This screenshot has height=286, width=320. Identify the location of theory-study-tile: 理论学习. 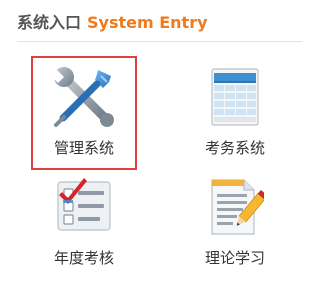
(235, 229).